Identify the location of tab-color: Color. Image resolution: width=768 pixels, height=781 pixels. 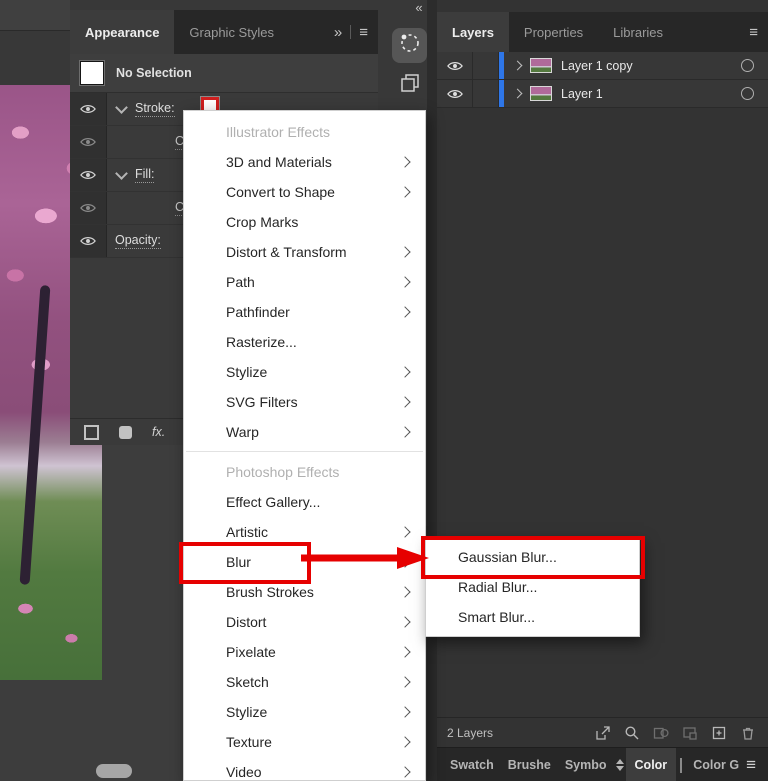
(651, 764).